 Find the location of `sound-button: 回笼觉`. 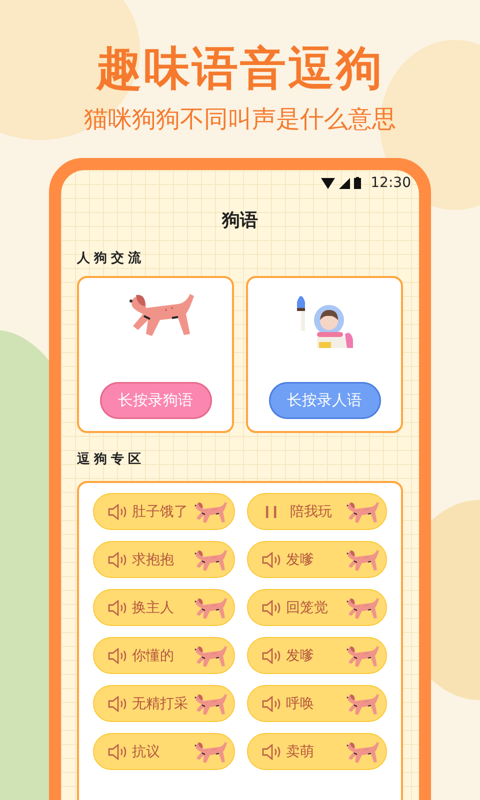

sound-button: 回笼觉 is located at coordinates (317, 607).